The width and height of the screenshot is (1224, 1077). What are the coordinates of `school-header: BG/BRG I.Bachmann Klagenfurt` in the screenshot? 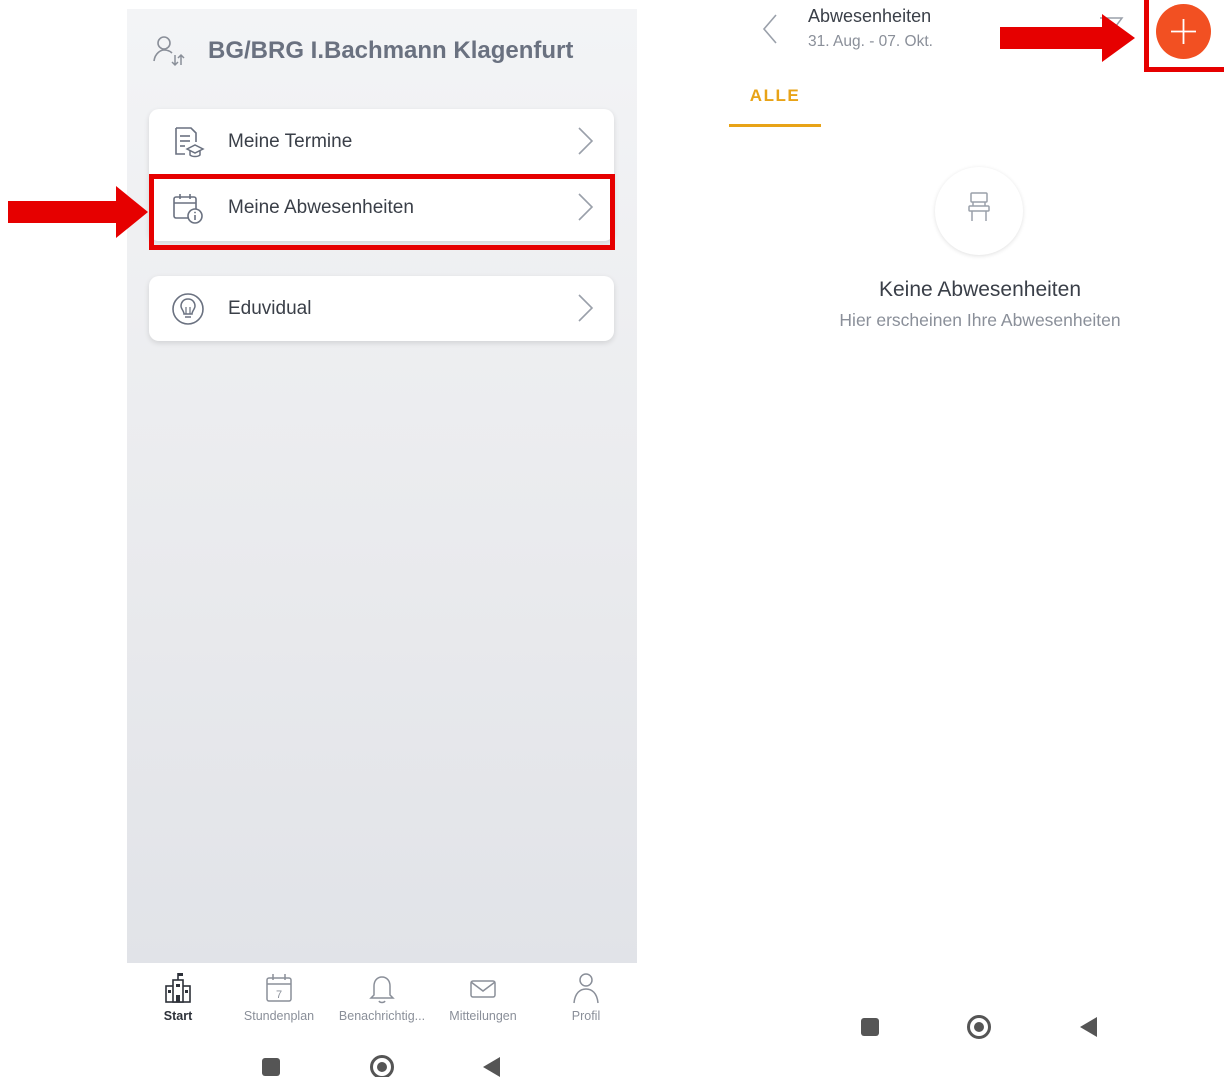 It's located at (382, 53).